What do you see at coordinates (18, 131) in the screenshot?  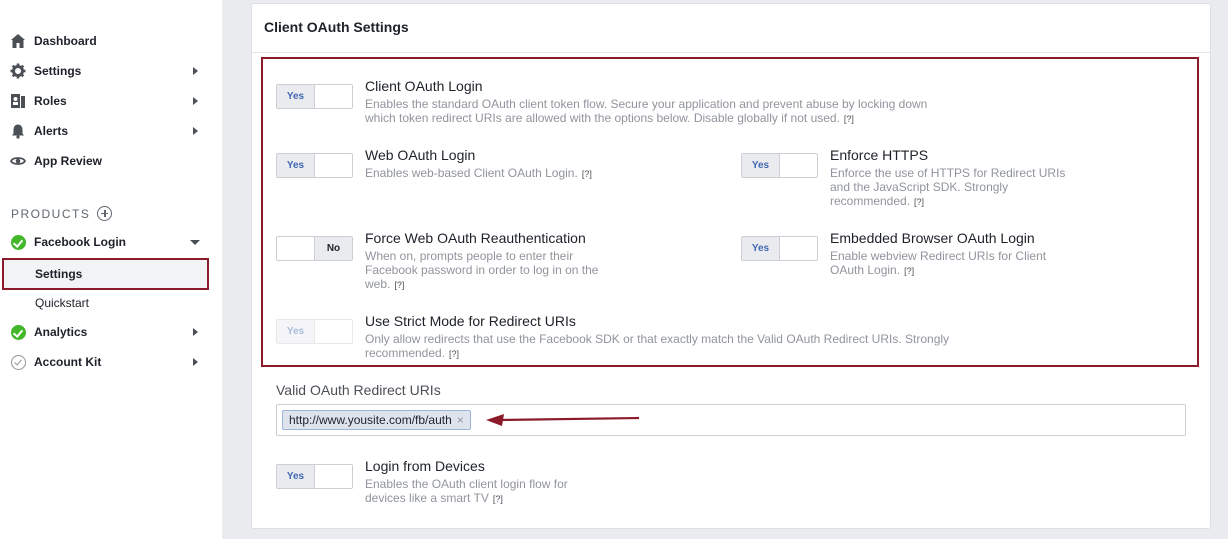 I see `bell-icon` at bounding box center [18, 131].